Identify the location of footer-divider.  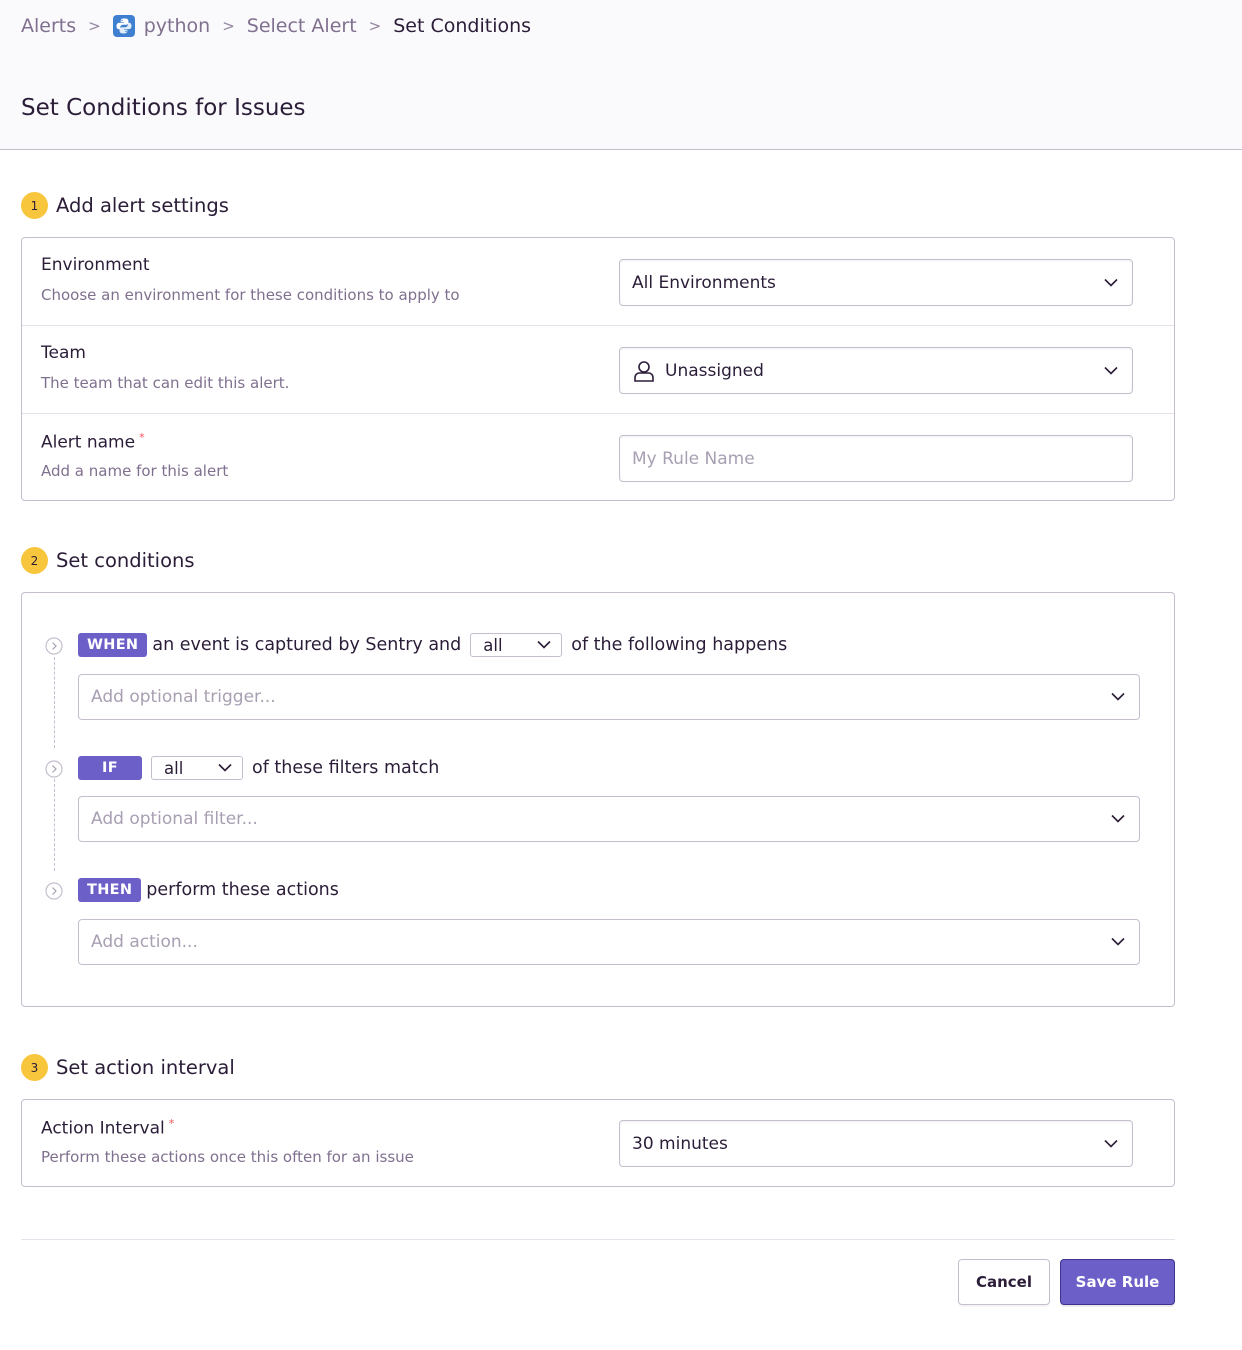
(598, 1239).